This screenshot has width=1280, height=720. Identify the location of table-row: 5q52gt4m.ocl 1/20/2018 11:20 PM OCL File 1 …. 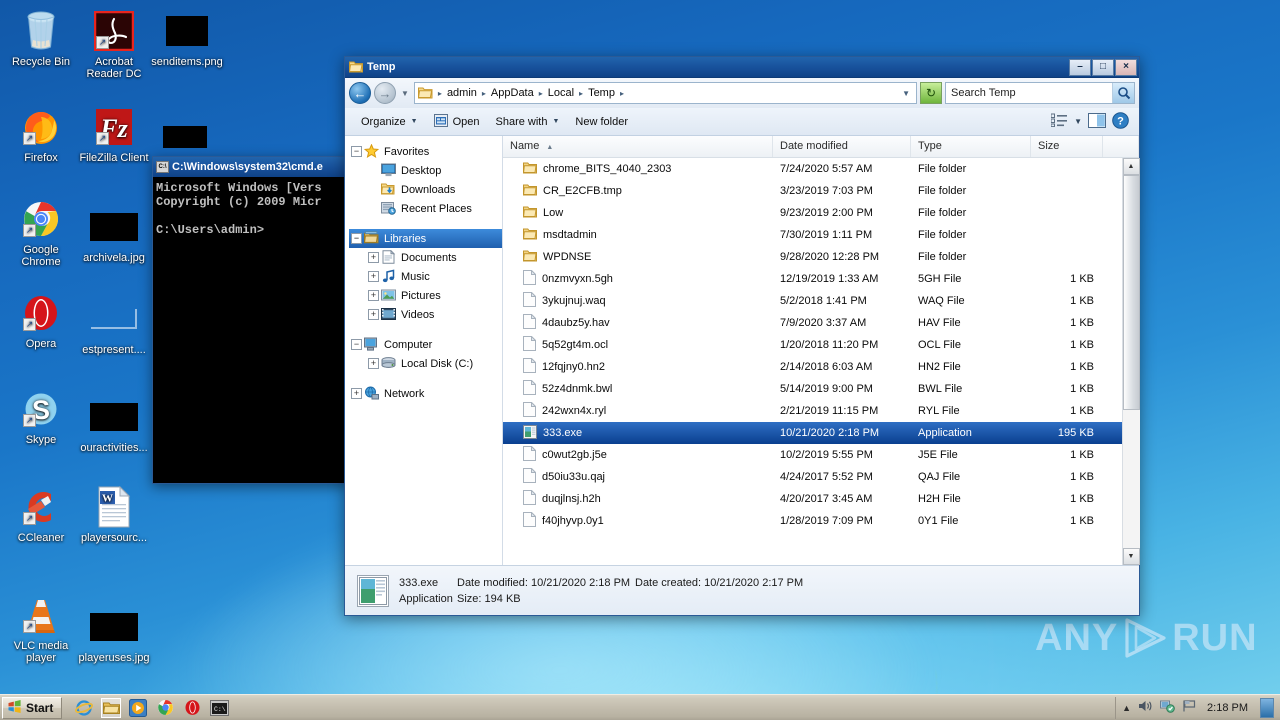
(812, 345).